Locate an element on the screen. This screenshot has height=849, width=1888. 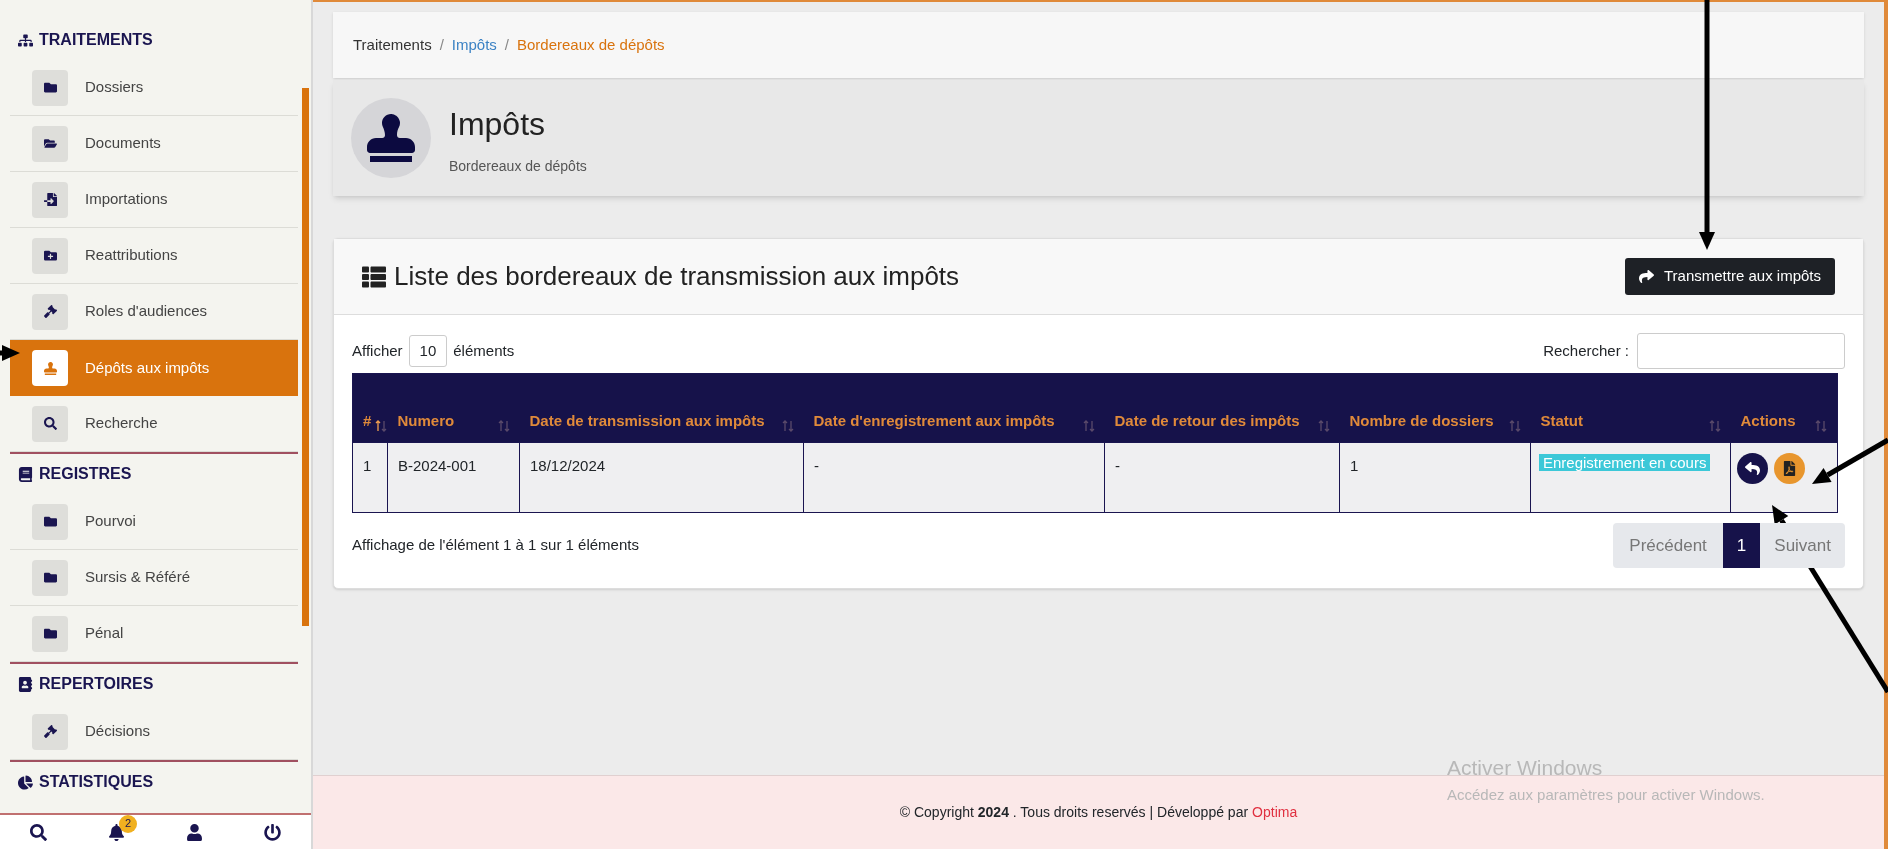
search-label: Rechercher : is located at coordinates (1586, 350).